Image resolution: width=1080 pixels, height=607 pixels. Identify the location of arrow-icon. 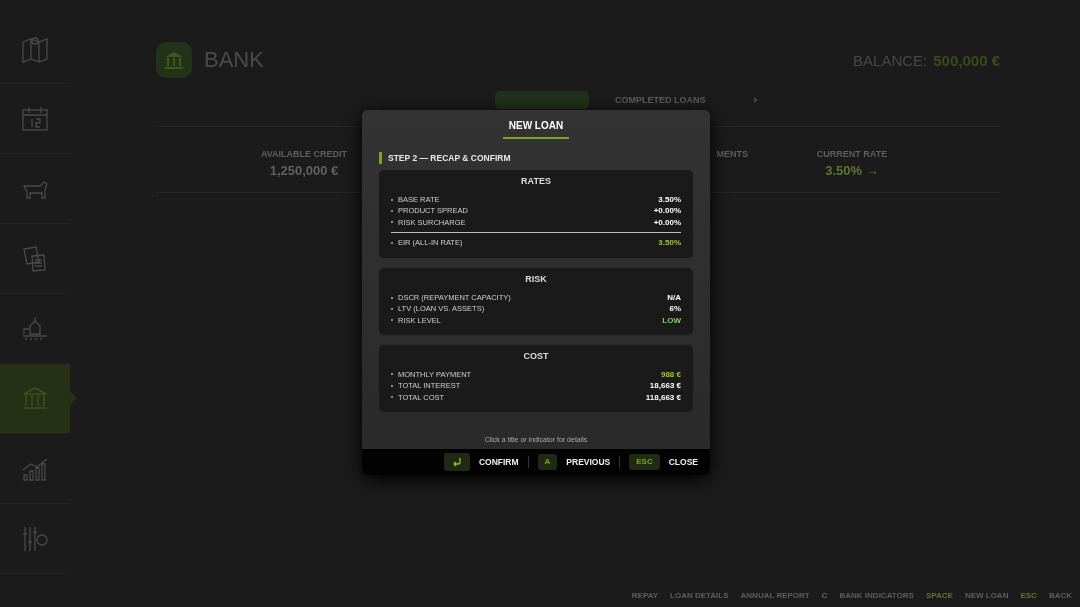
(755, 100).